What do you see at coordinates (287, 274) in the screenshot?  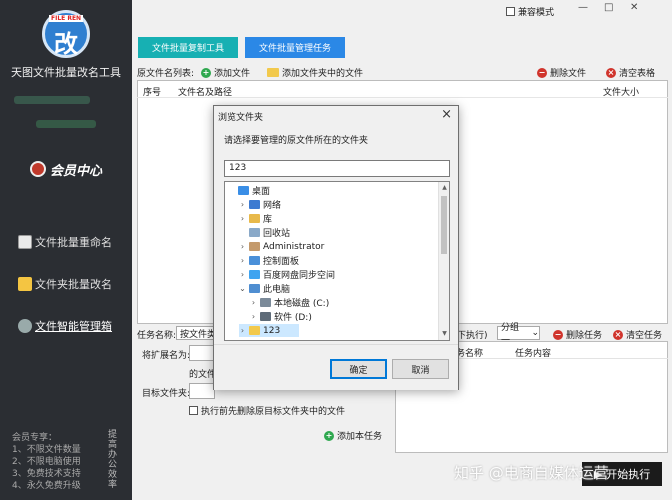 I see `folder-tree-item: › 百度网盘同步空间` at bounding box center [287, 274].